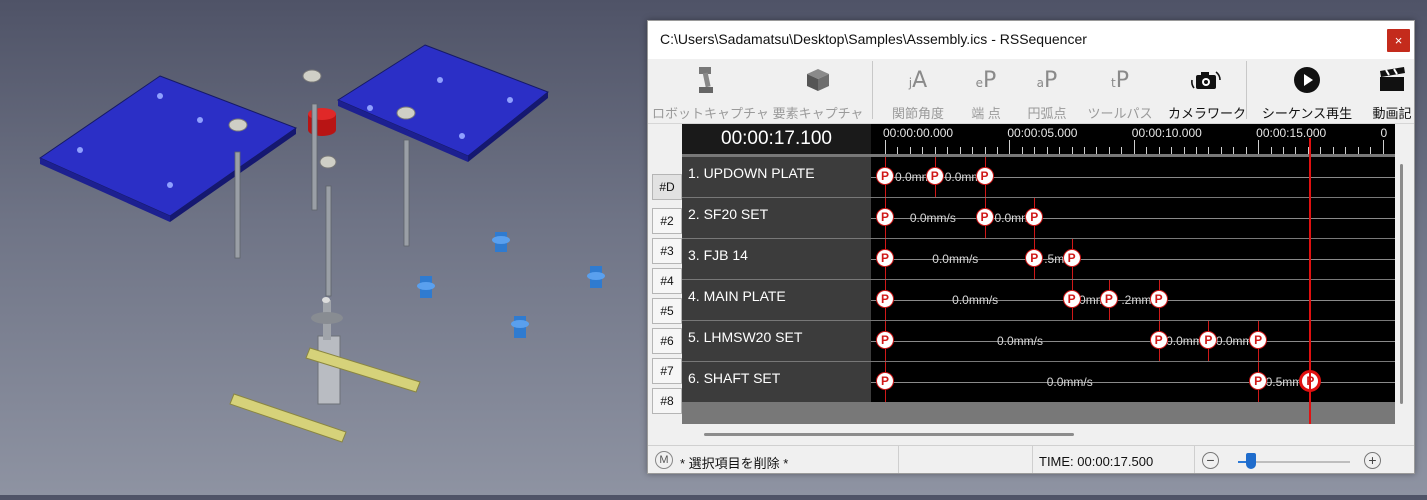  What do you see at coordinates (1133, 259) in the screenshot?
I see `track-lane: 0.0mm/s .5mm P P P` at bounding box center [1133, 259].